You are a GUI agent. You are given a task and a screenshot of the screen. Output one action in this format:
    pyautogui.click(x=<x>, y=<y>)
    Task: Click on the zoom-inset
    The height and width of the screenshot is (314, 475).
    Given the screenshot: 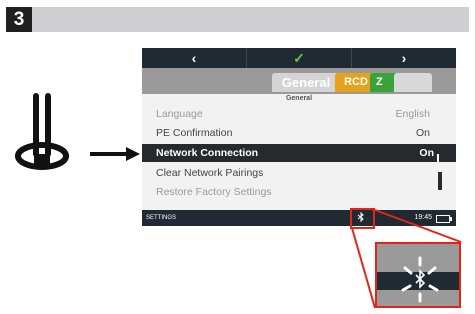 What is the action you would take?
    pyautogui.click(x=418, y=275)
    